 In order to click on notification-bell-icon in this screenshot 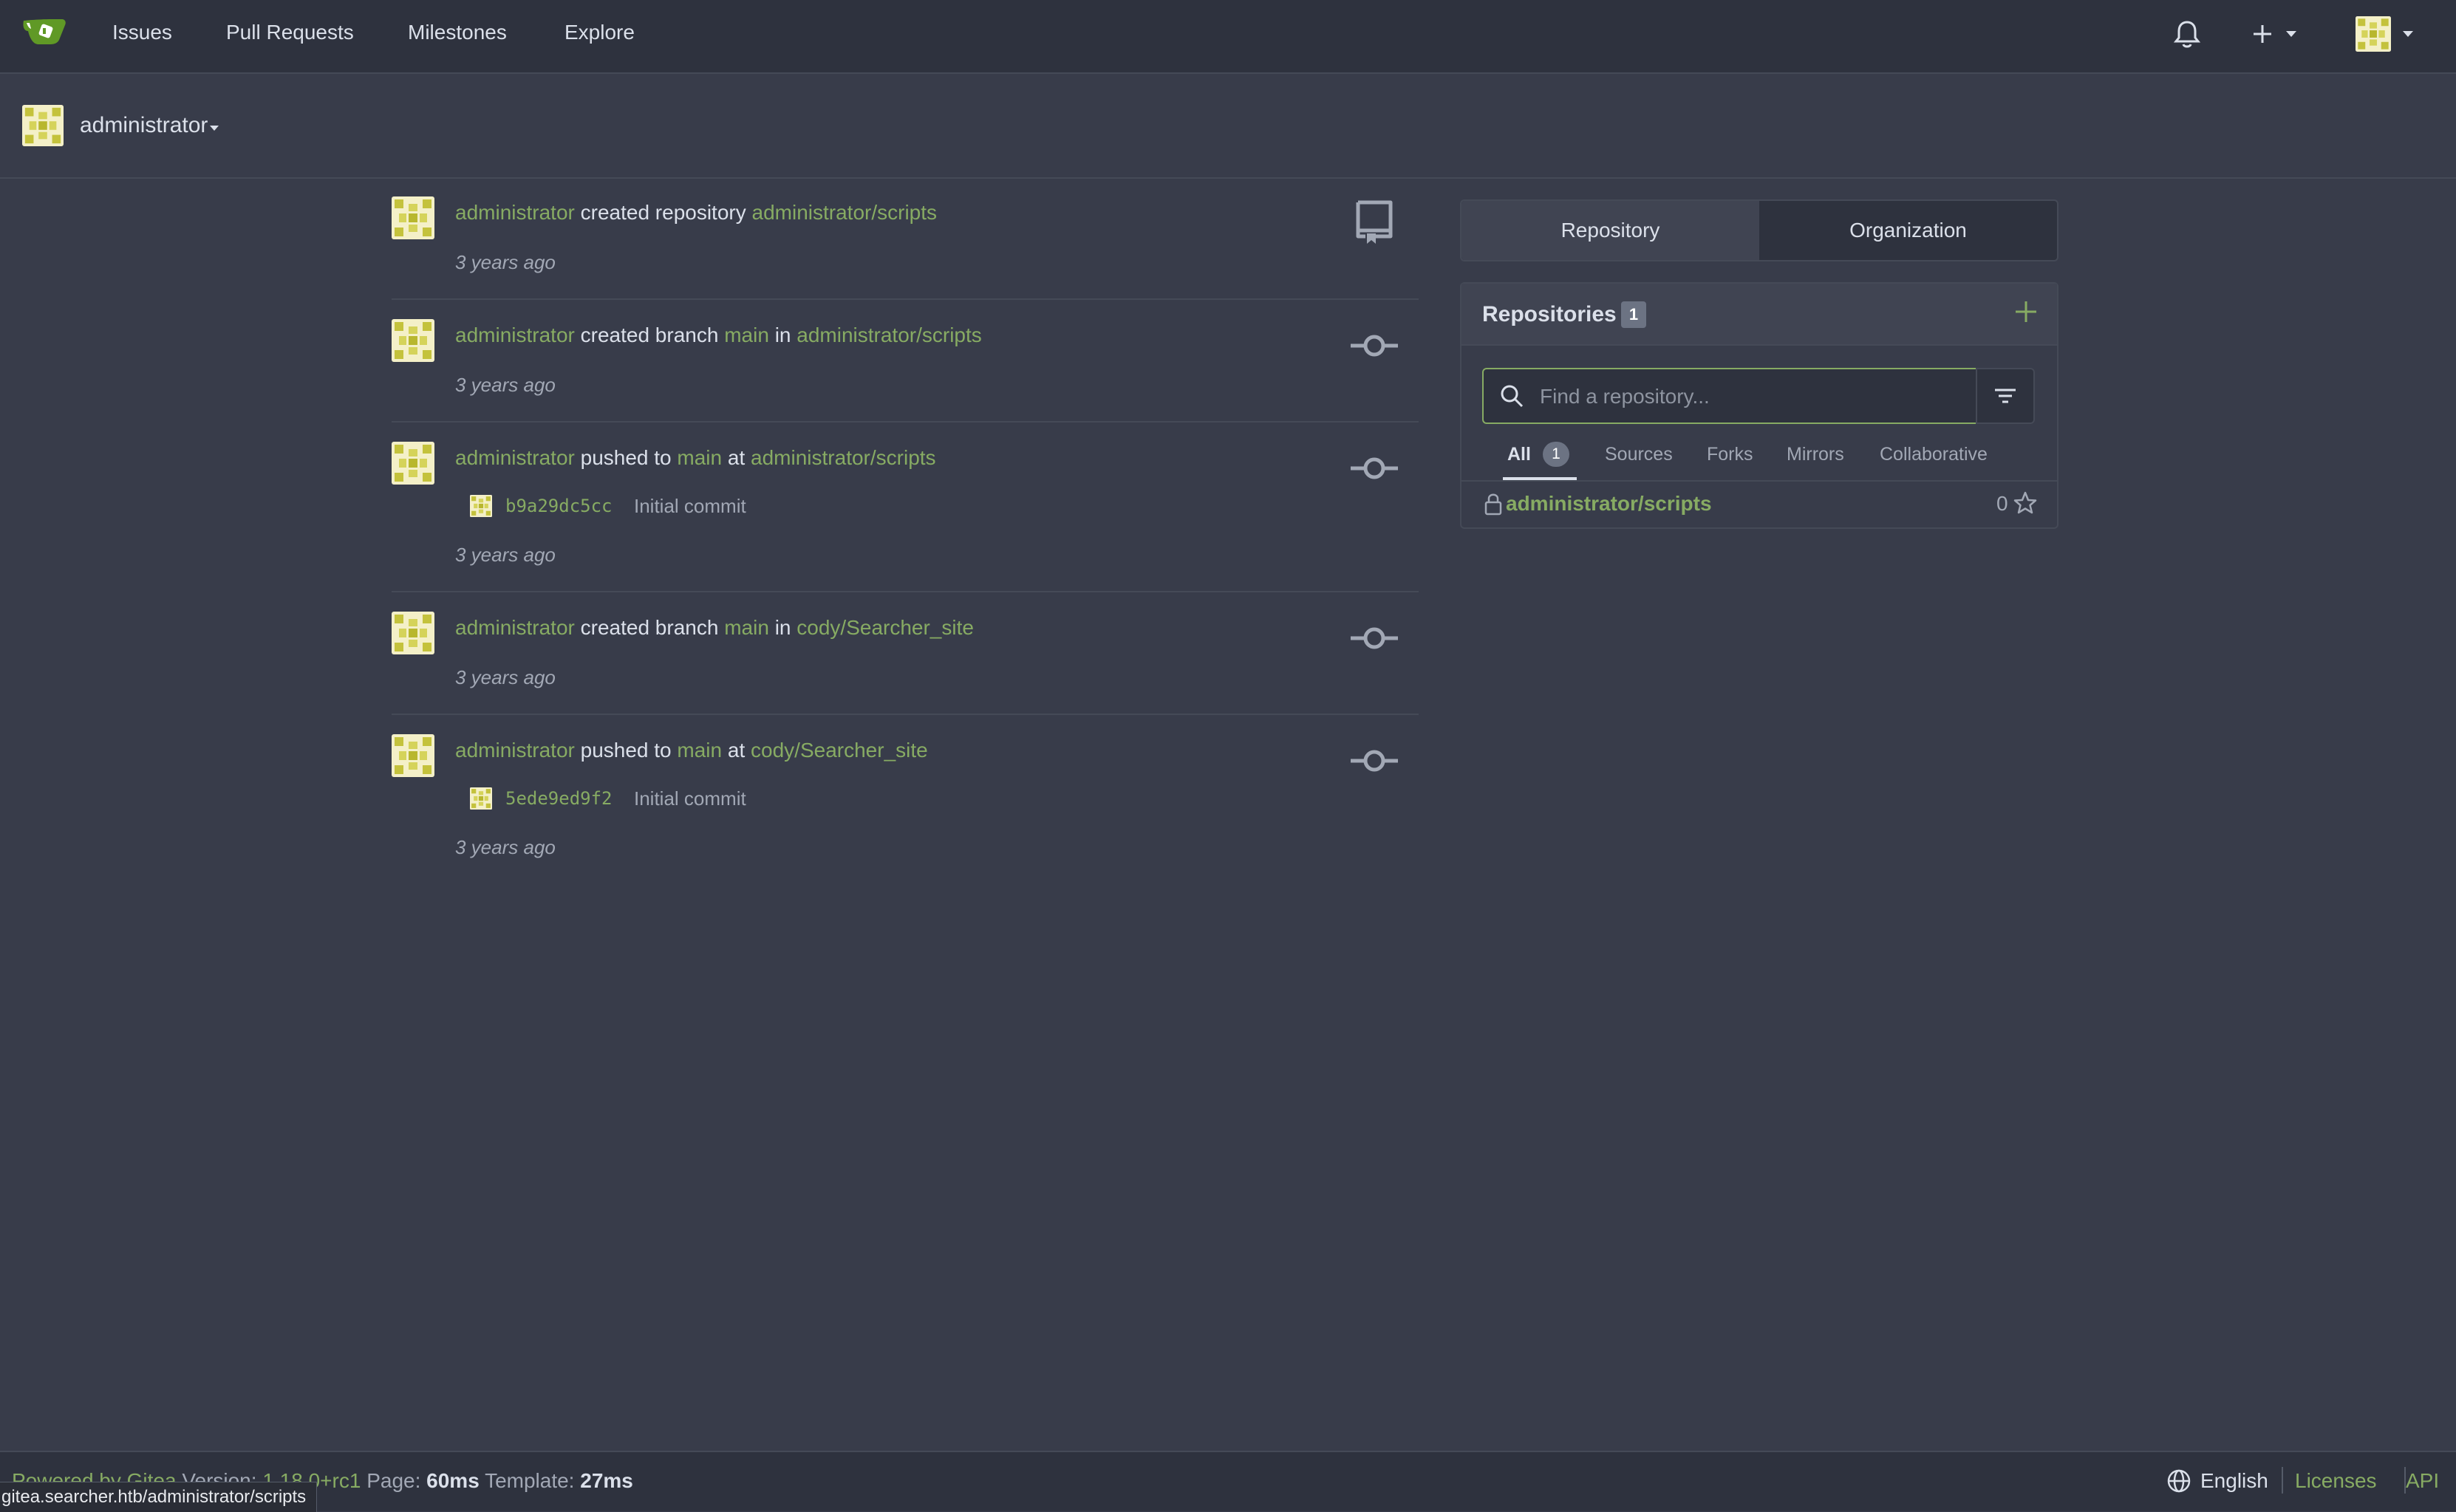, I will do `click(2187, 34)`.